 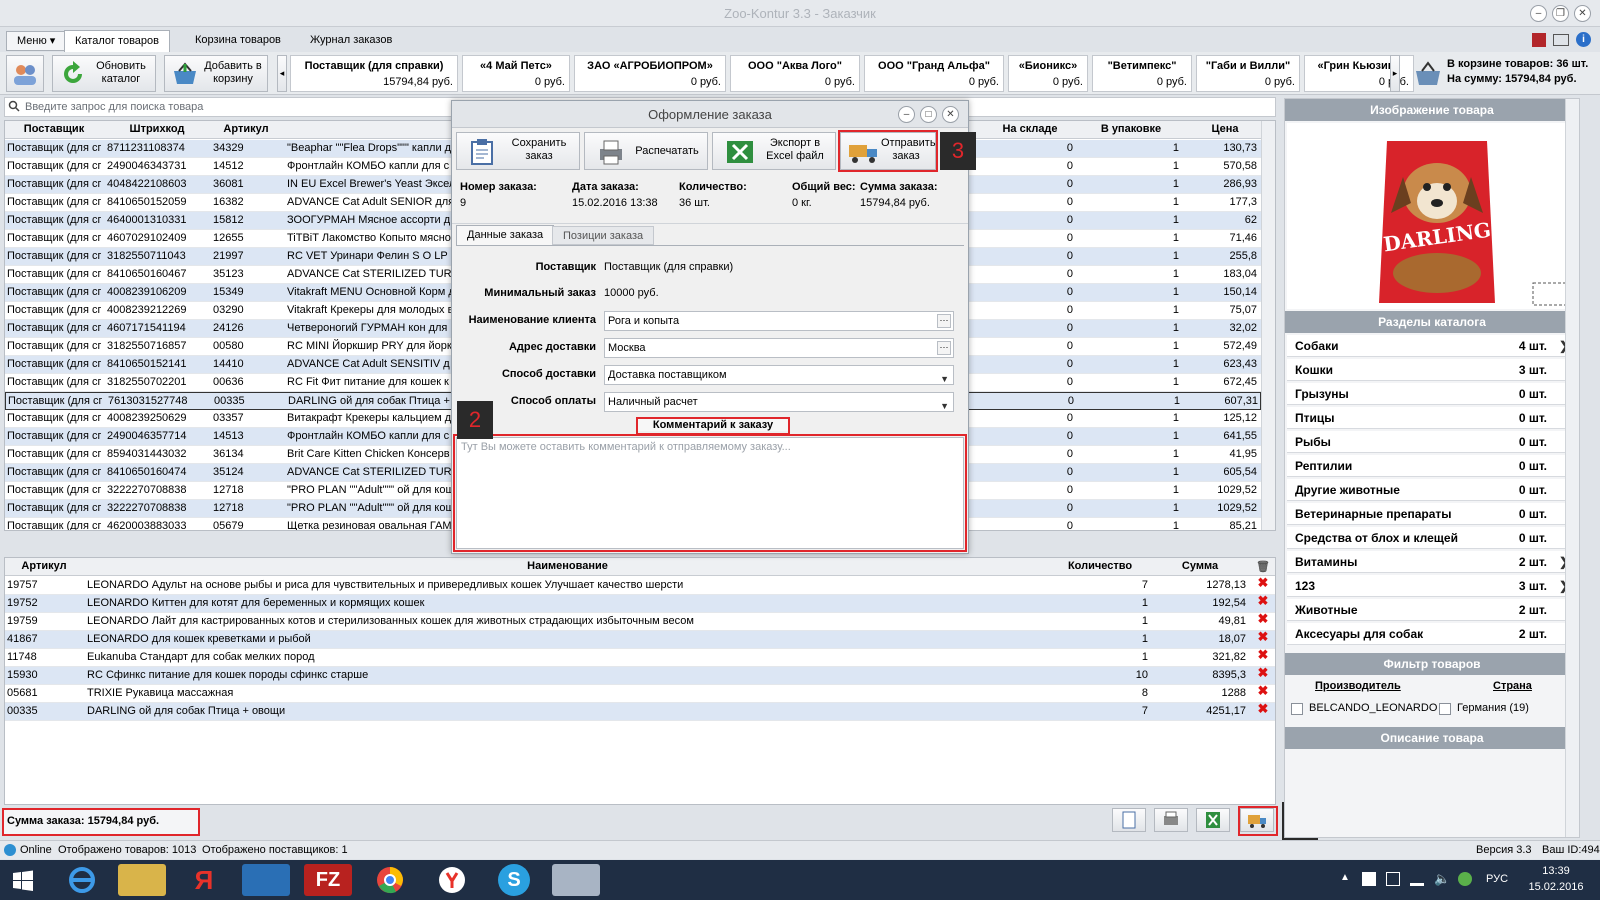 I want to click on dialog-maximize-icon: □, so click(x=928, y=114).